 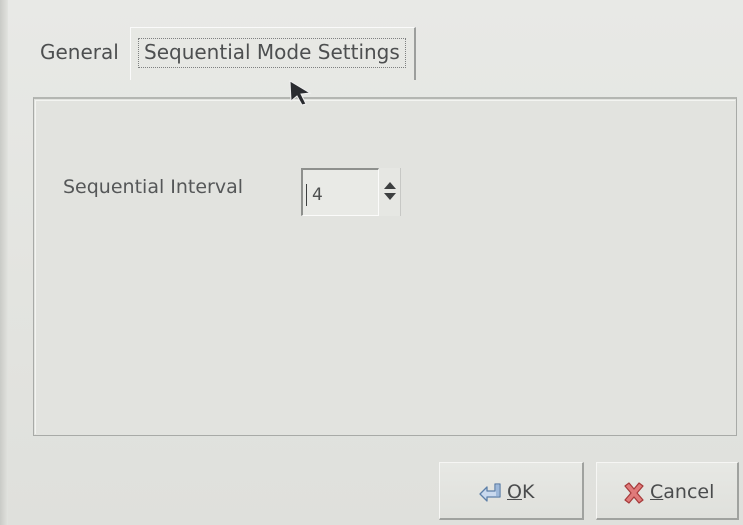 What do you see at coordinates (340, 192) in the screenshot?
I see `sequential-interval-input: 4` at bounding box center [340, 192].